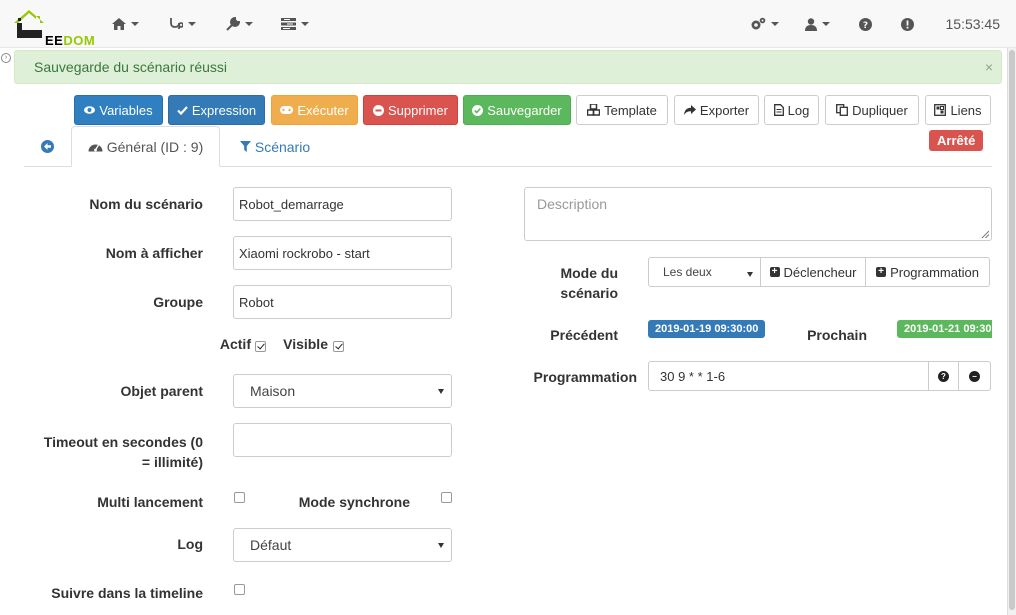  I want to click on log-label: Log, so click(190, 544).